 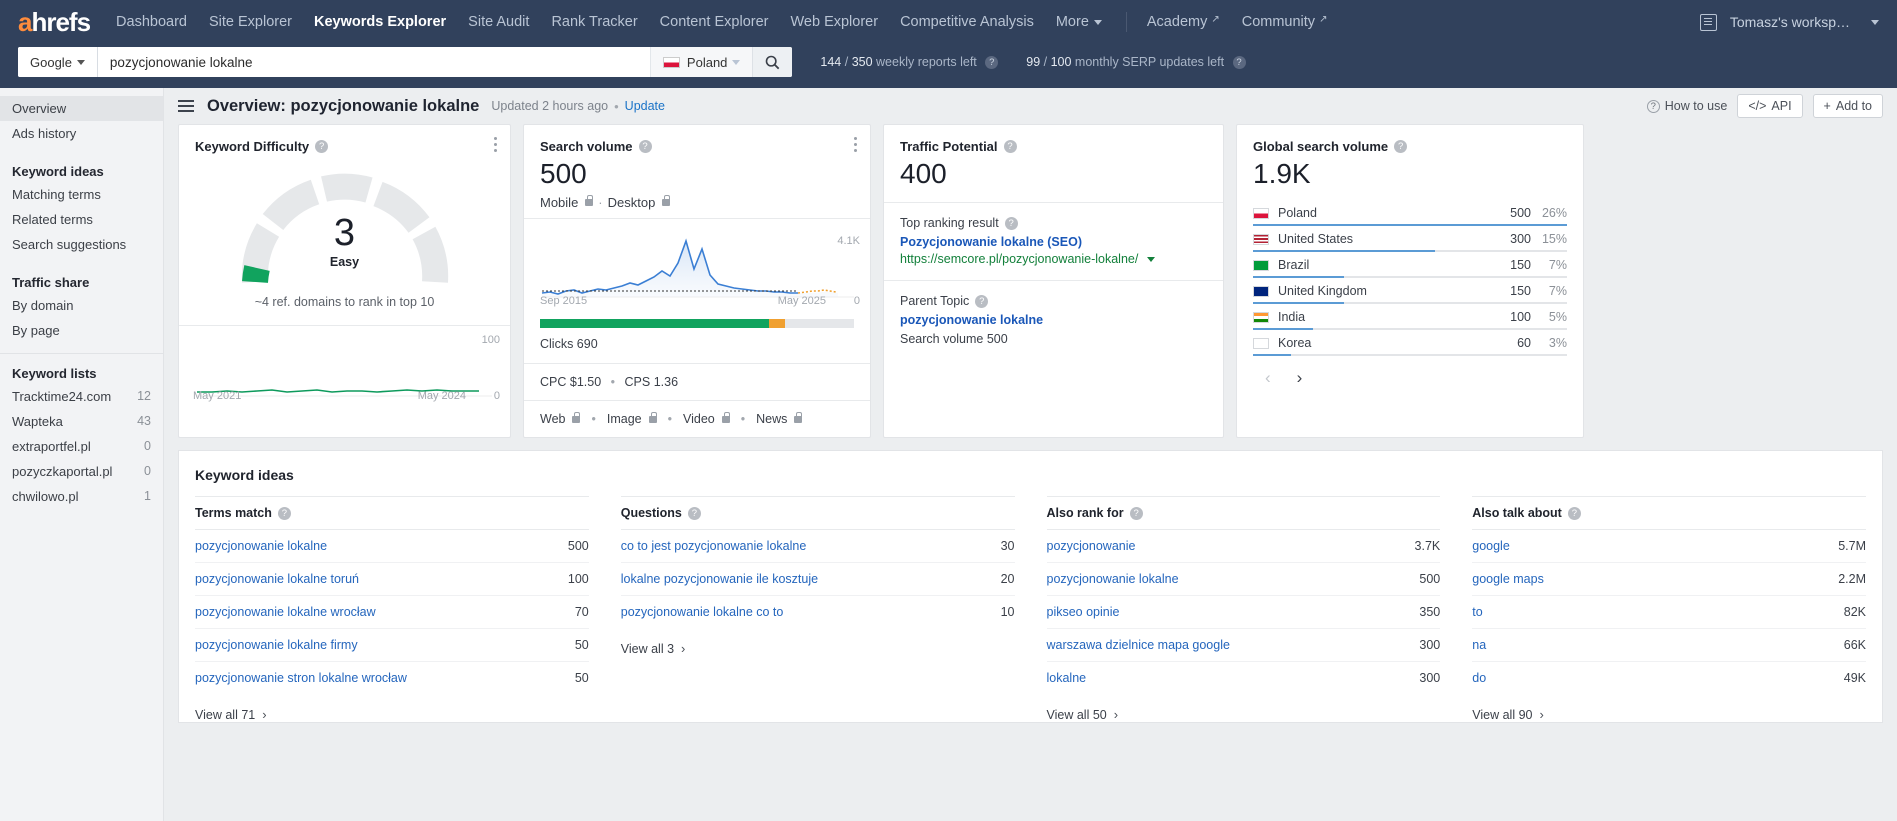 What do you see at coordinates (1491, 546) in the screenshot?
I see `keyword-link: google` at bounding box center [1491, 546].